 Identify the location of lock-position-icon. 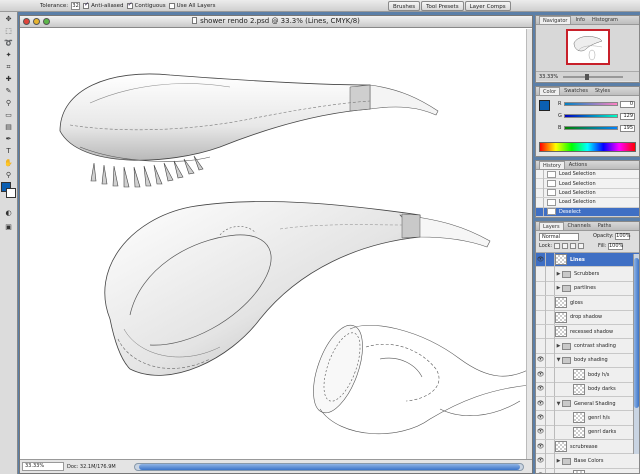
(573, 246).